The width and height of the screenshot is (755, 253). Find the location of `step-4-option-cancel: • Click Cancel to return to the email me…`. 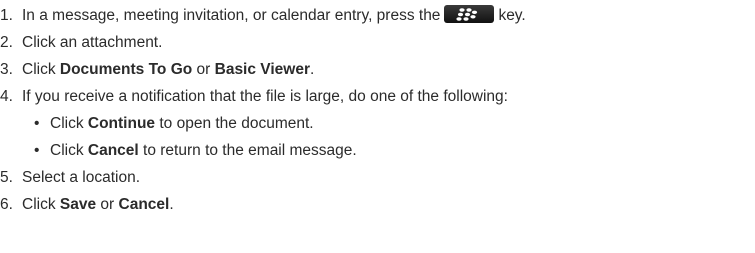

step-4-option-cancel: • Click Cancel to return to the email me… is located at coordinates (377, 150).